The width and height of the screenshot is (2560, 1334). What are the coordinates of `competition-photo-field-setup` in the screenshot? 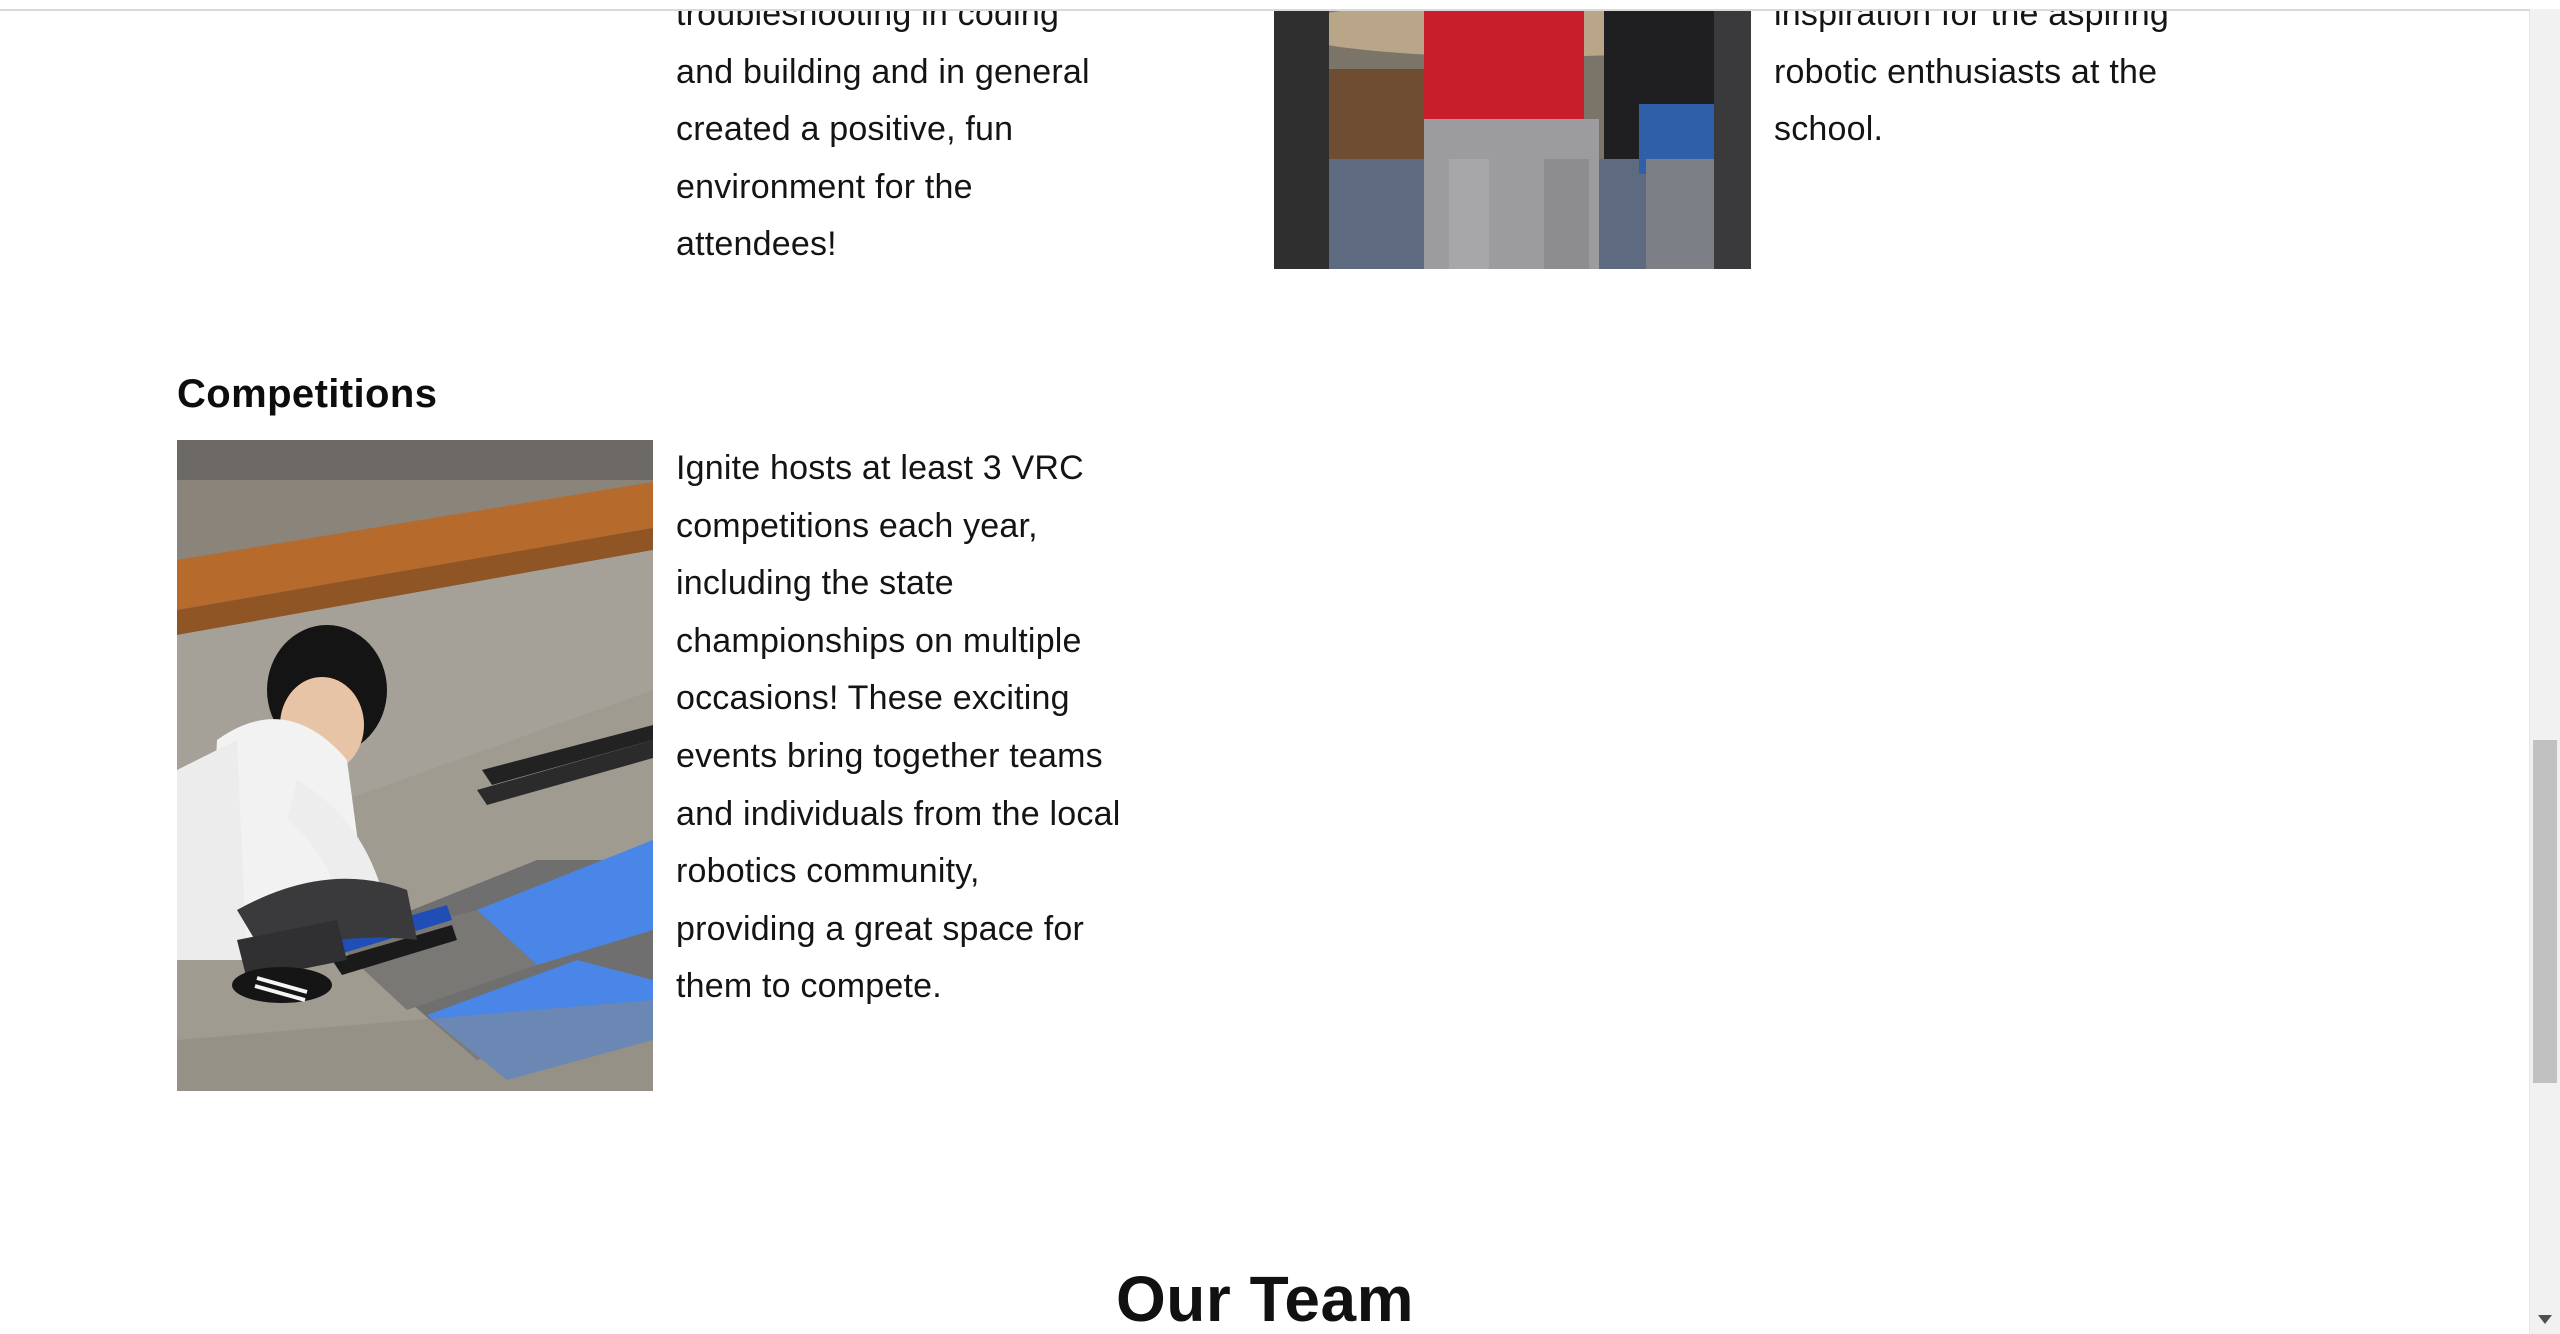 It's located at (415, 765).